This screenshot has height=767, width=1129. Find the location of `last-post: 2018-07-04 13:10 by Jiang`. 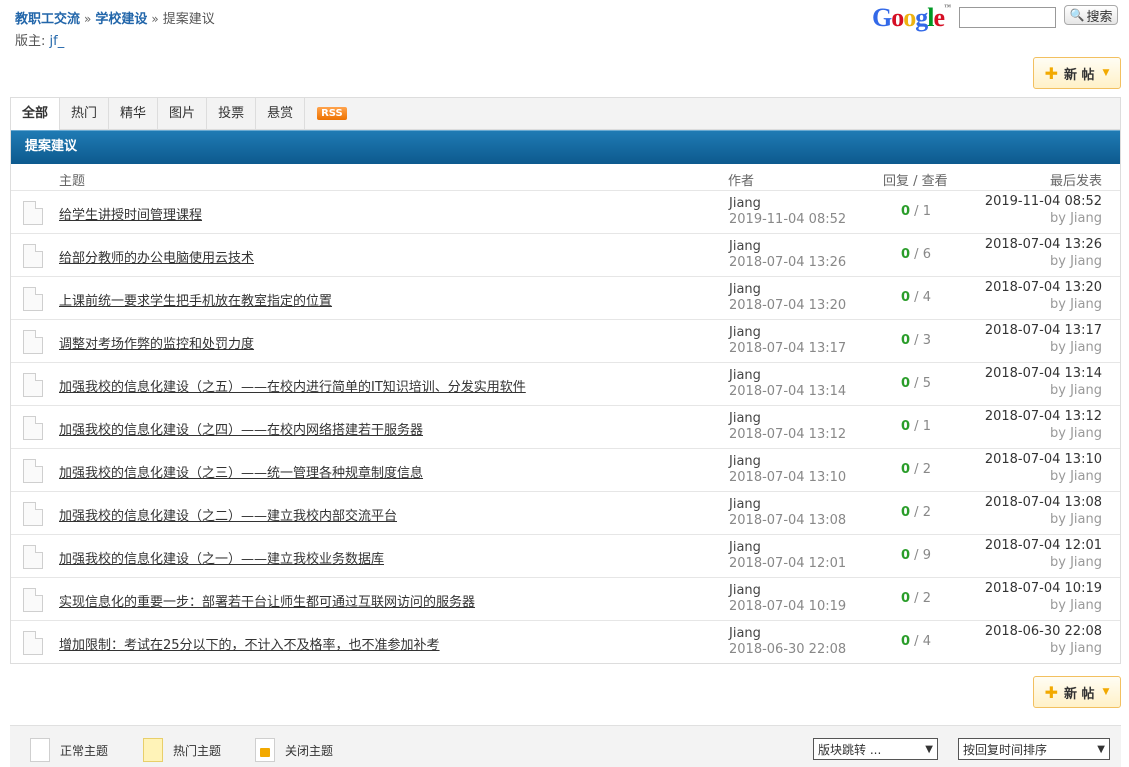

last-post: 2018-07-04 13:10 by Jiang is located at coordinates (1043, 468).